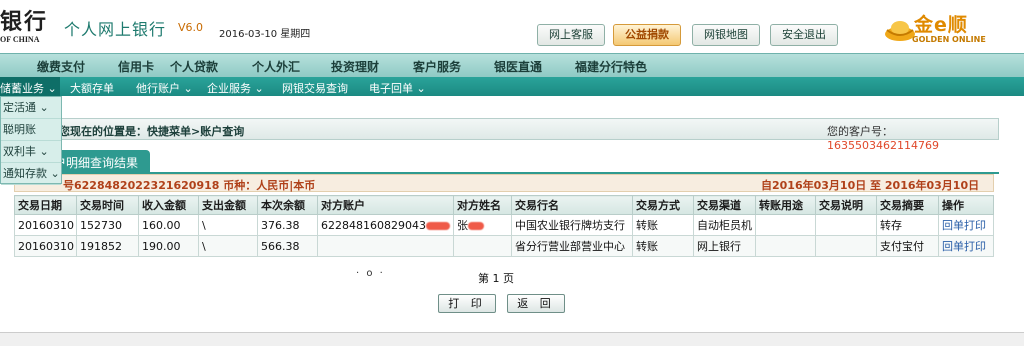 This screenshot has height=346, width=1024. Describe the element at coordinates (496, 278) in the screenshot. I see `page-indicator: 第 1 页` at that location.